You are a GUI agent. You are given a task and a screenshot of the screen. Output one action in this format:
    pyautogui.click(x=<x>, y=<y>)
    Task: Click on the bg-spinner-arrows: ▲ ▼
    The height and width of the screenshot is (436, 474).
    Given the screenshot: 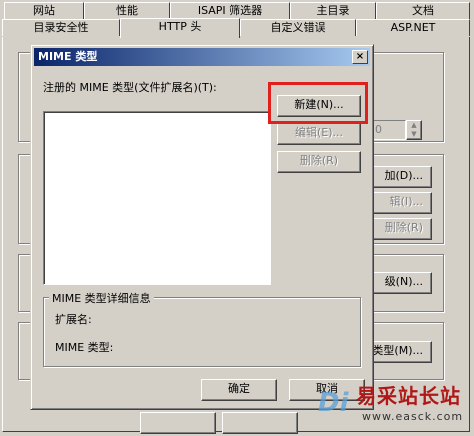 What is the action you would take?
    pyautogui.click(x=414, y=130)
    